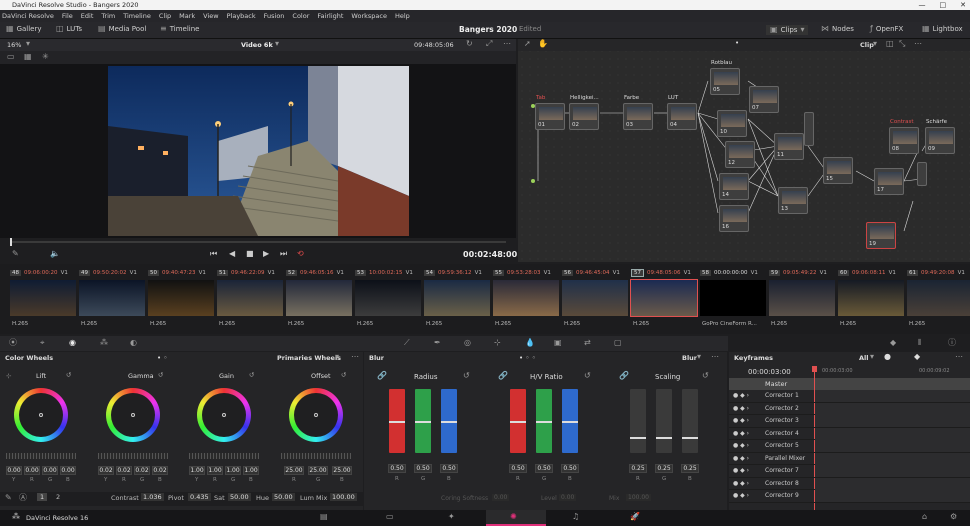 The width and height of the screenshot is (970, 526). I want to click on highlight-icon: ✳, so click(45, 57).